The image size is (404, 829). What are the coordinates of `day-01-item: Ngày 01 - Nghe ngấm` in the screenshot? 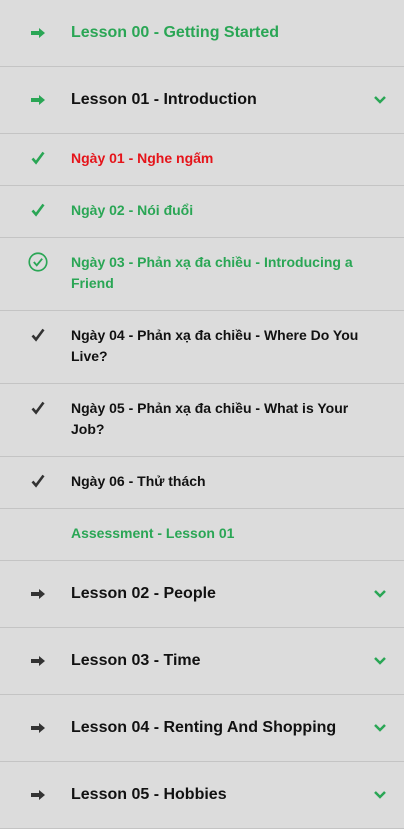 It's located at (202, 160).